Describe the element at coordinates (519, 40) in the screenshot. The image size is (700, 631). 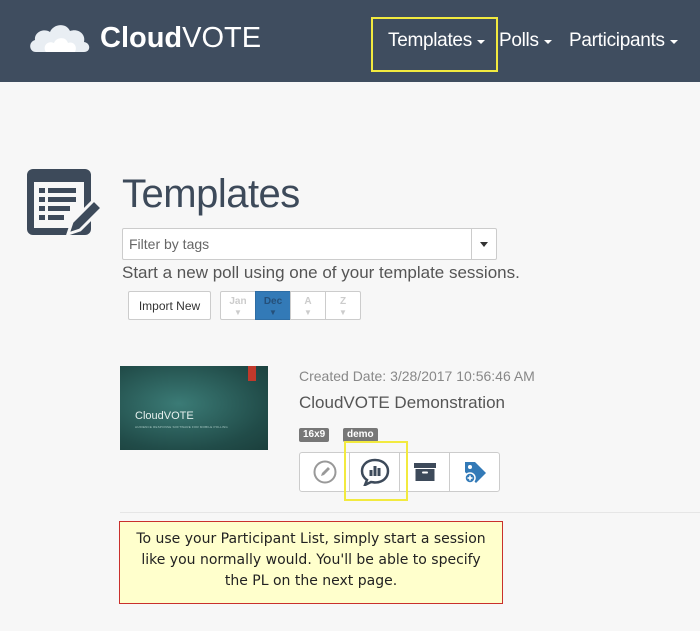
I see `nav-polls-label: Polls` at that location.